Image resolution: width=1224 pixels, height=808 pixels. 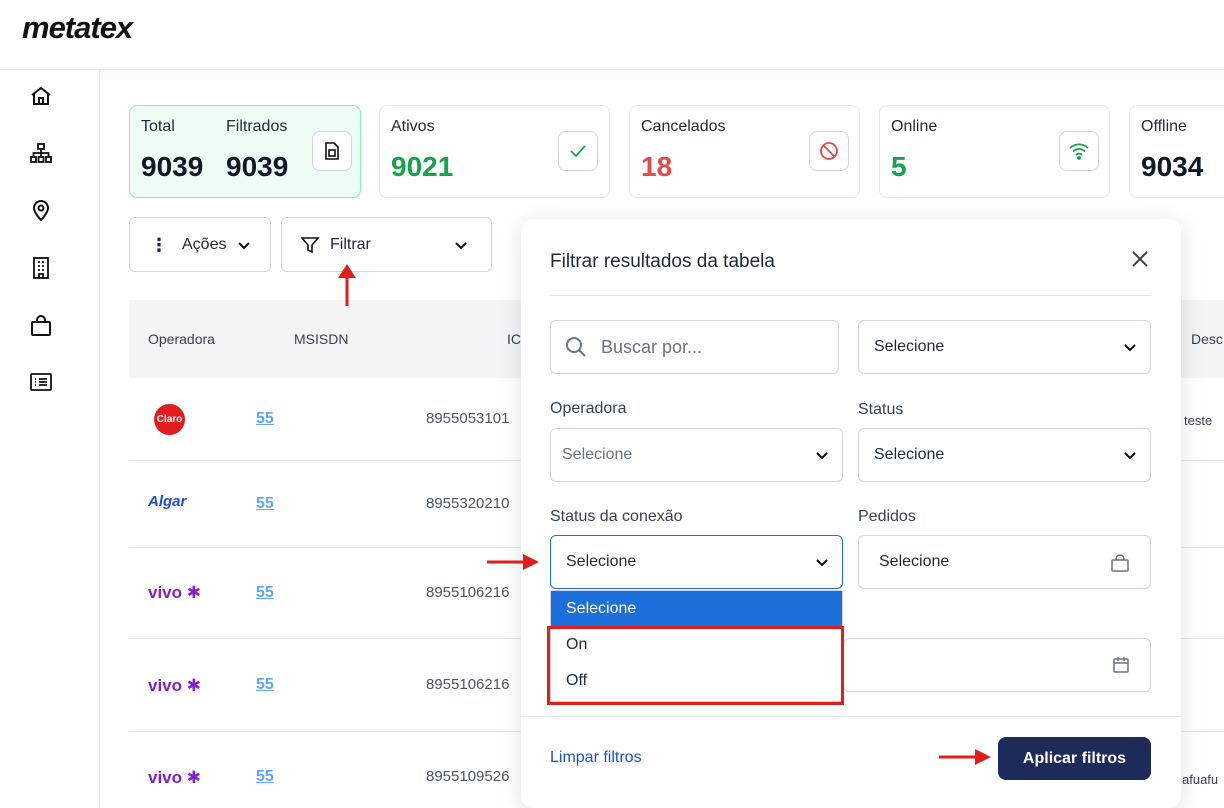 I want to click on apply-filters-button: Aplicar filtros, so click(x=1074, y=758).